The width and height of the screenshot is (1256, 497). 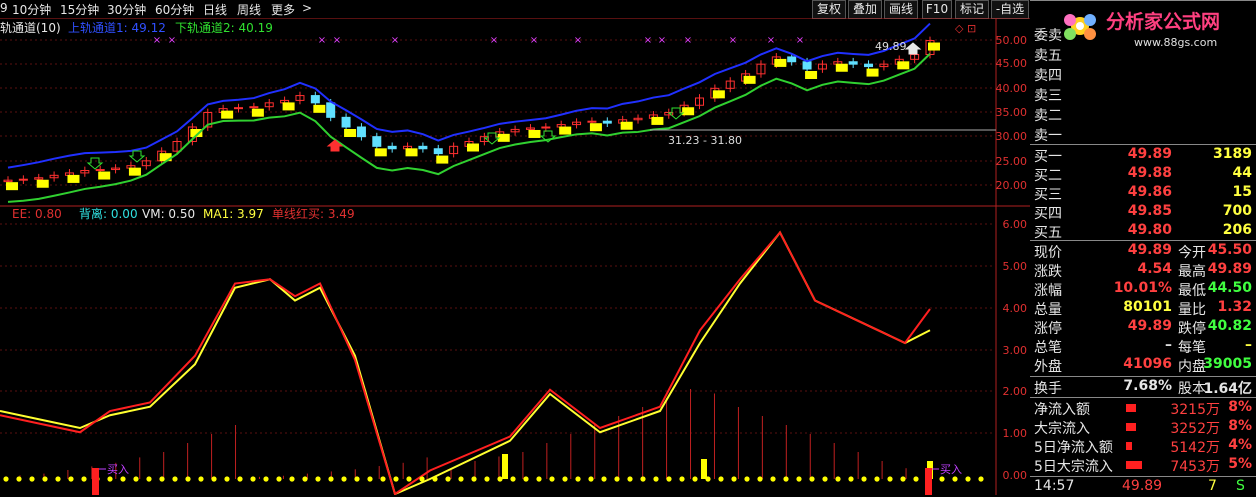 What do you see at coordinates (1143, 155) in the screenshot?
I see `bid-row: 买一 49.89 3189` at bounding box center [1143, 155].